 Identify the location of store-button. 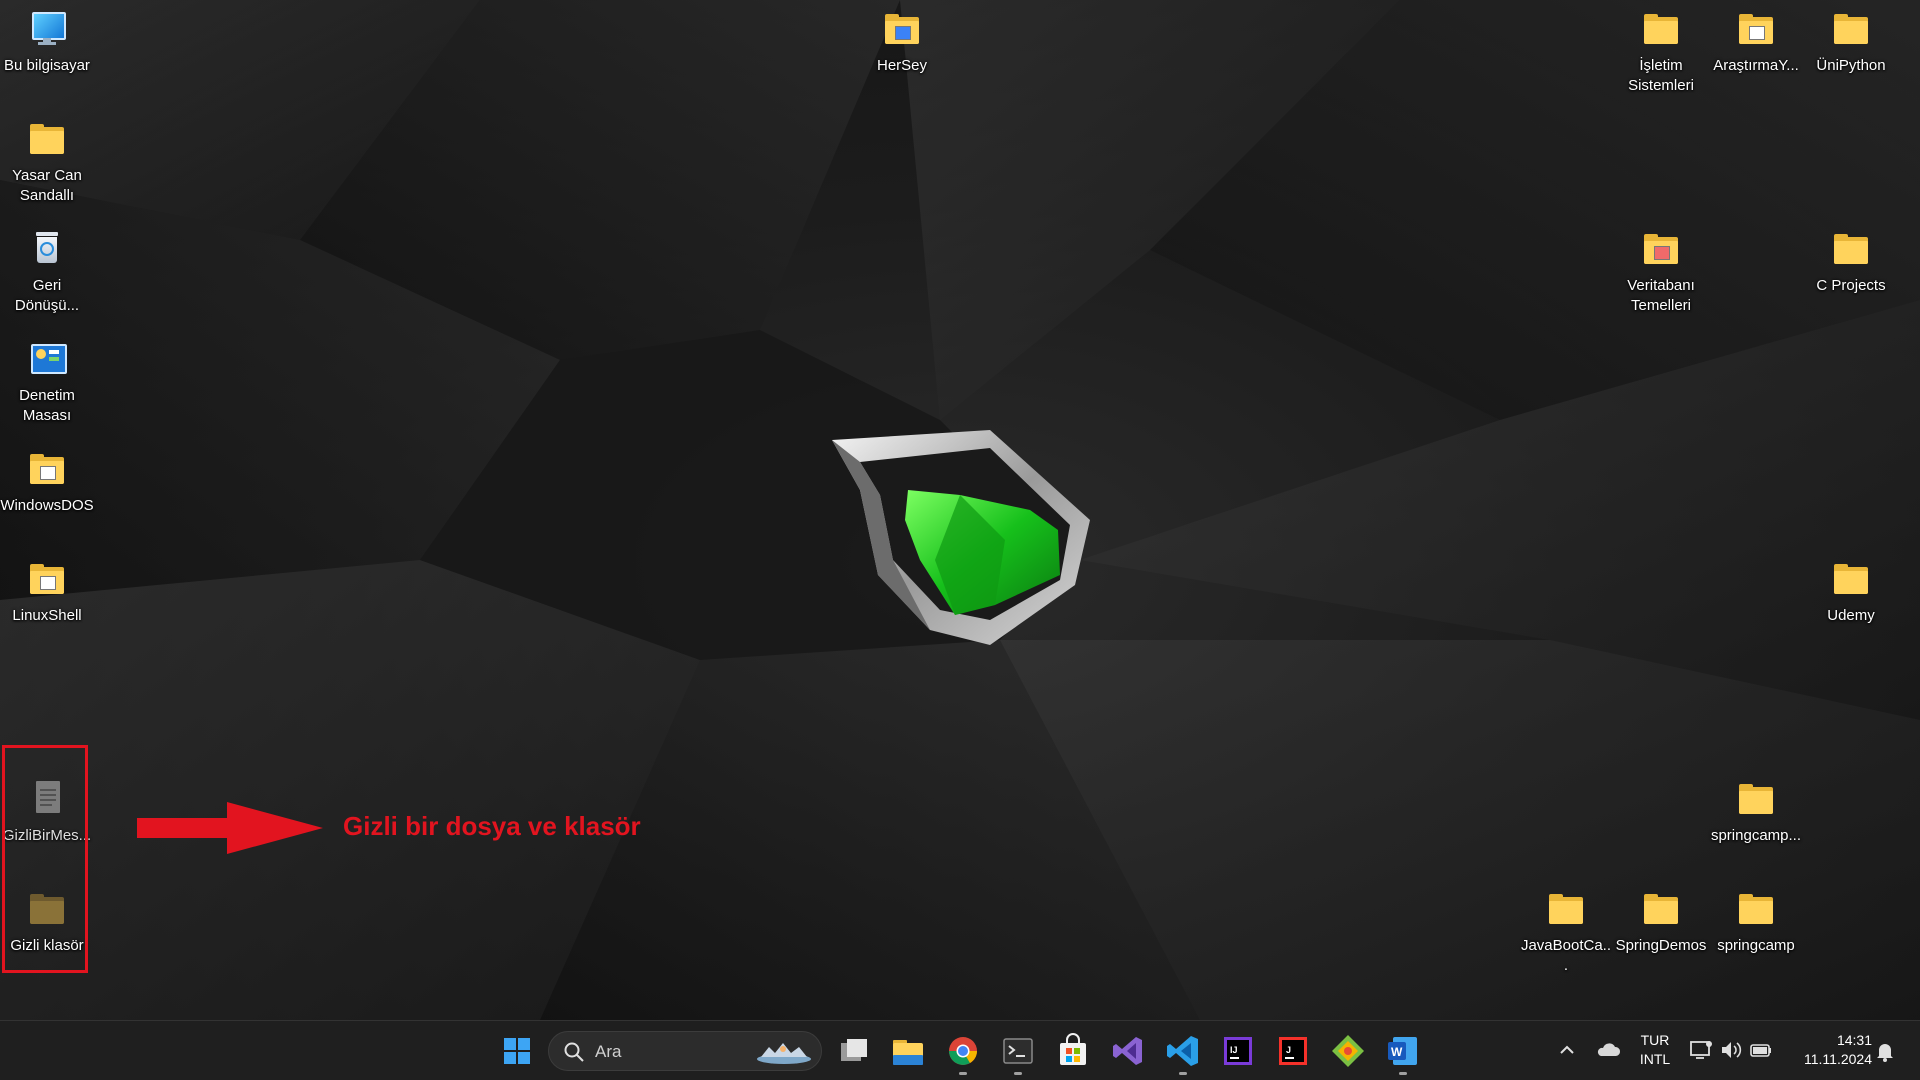
(1073, 1051).